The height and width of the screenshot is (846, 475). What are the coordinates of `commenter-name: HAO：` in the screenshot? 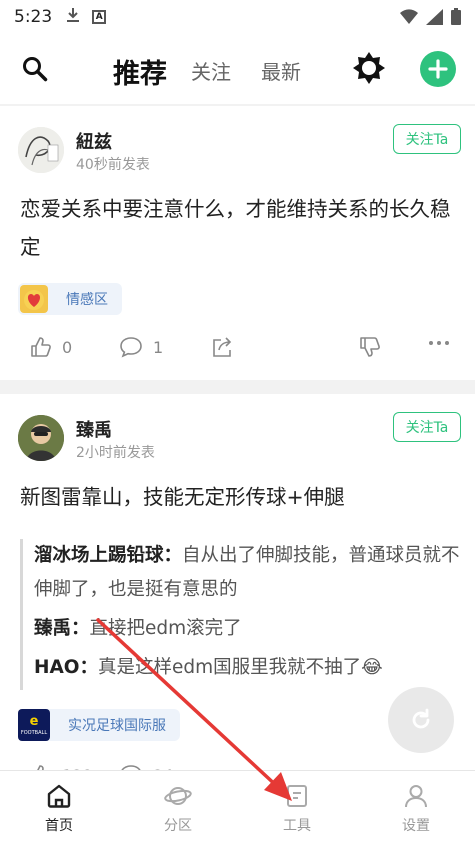 It's located at (66, 667).